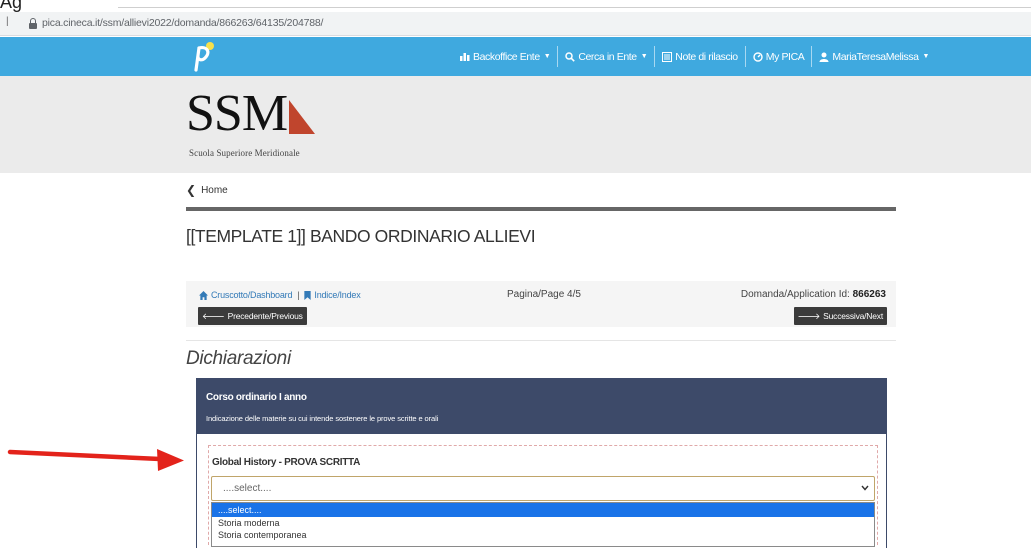 This screenshot has height=548, width=1031. I want to click on page-indicator: Pagina/Page 4/5, so click(544, 294).